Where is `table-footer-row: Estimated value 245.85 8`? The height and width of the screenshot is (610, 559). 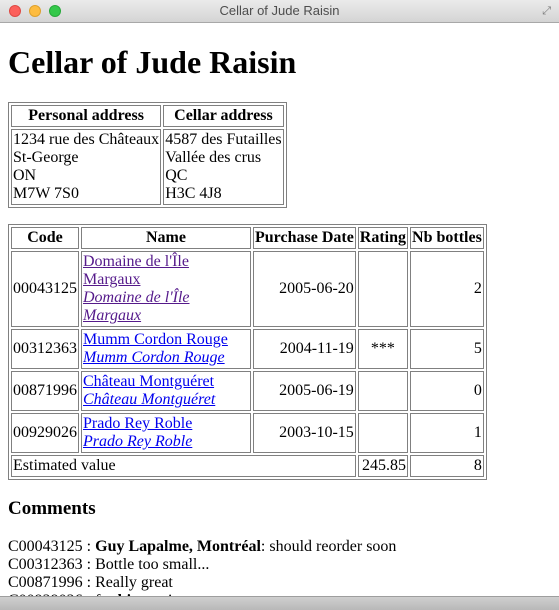
table-footer-row: Estimated value 245.85 8 is located at coordinates (247, 466).